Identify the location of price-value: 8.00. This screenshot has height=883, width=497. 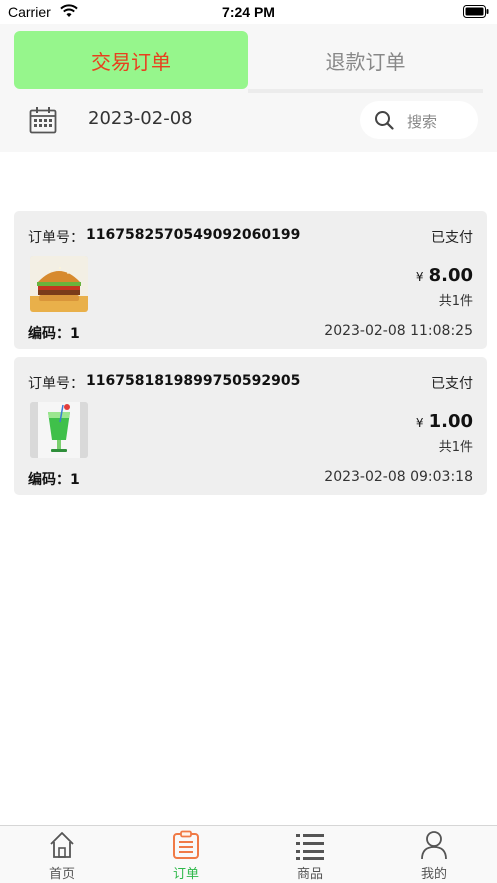
(450, 275).